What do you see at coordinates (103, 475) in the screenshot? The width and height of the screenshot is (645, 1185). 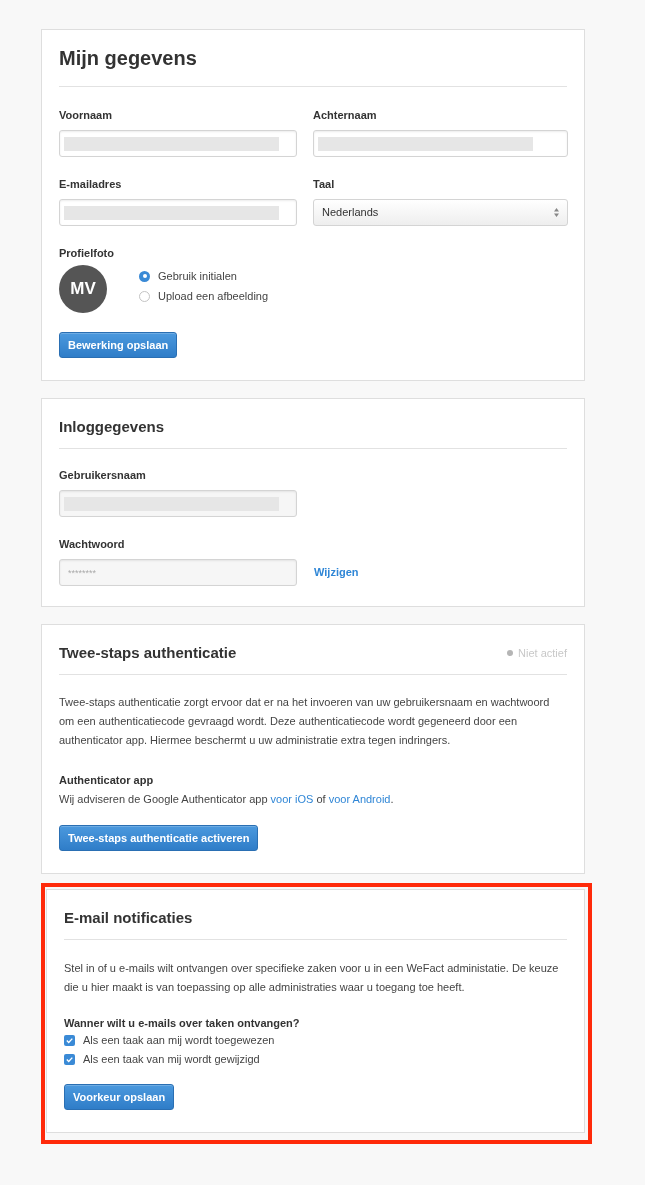 I see `field-label: Gebruikersnaam` at bounding box center [103, 475].